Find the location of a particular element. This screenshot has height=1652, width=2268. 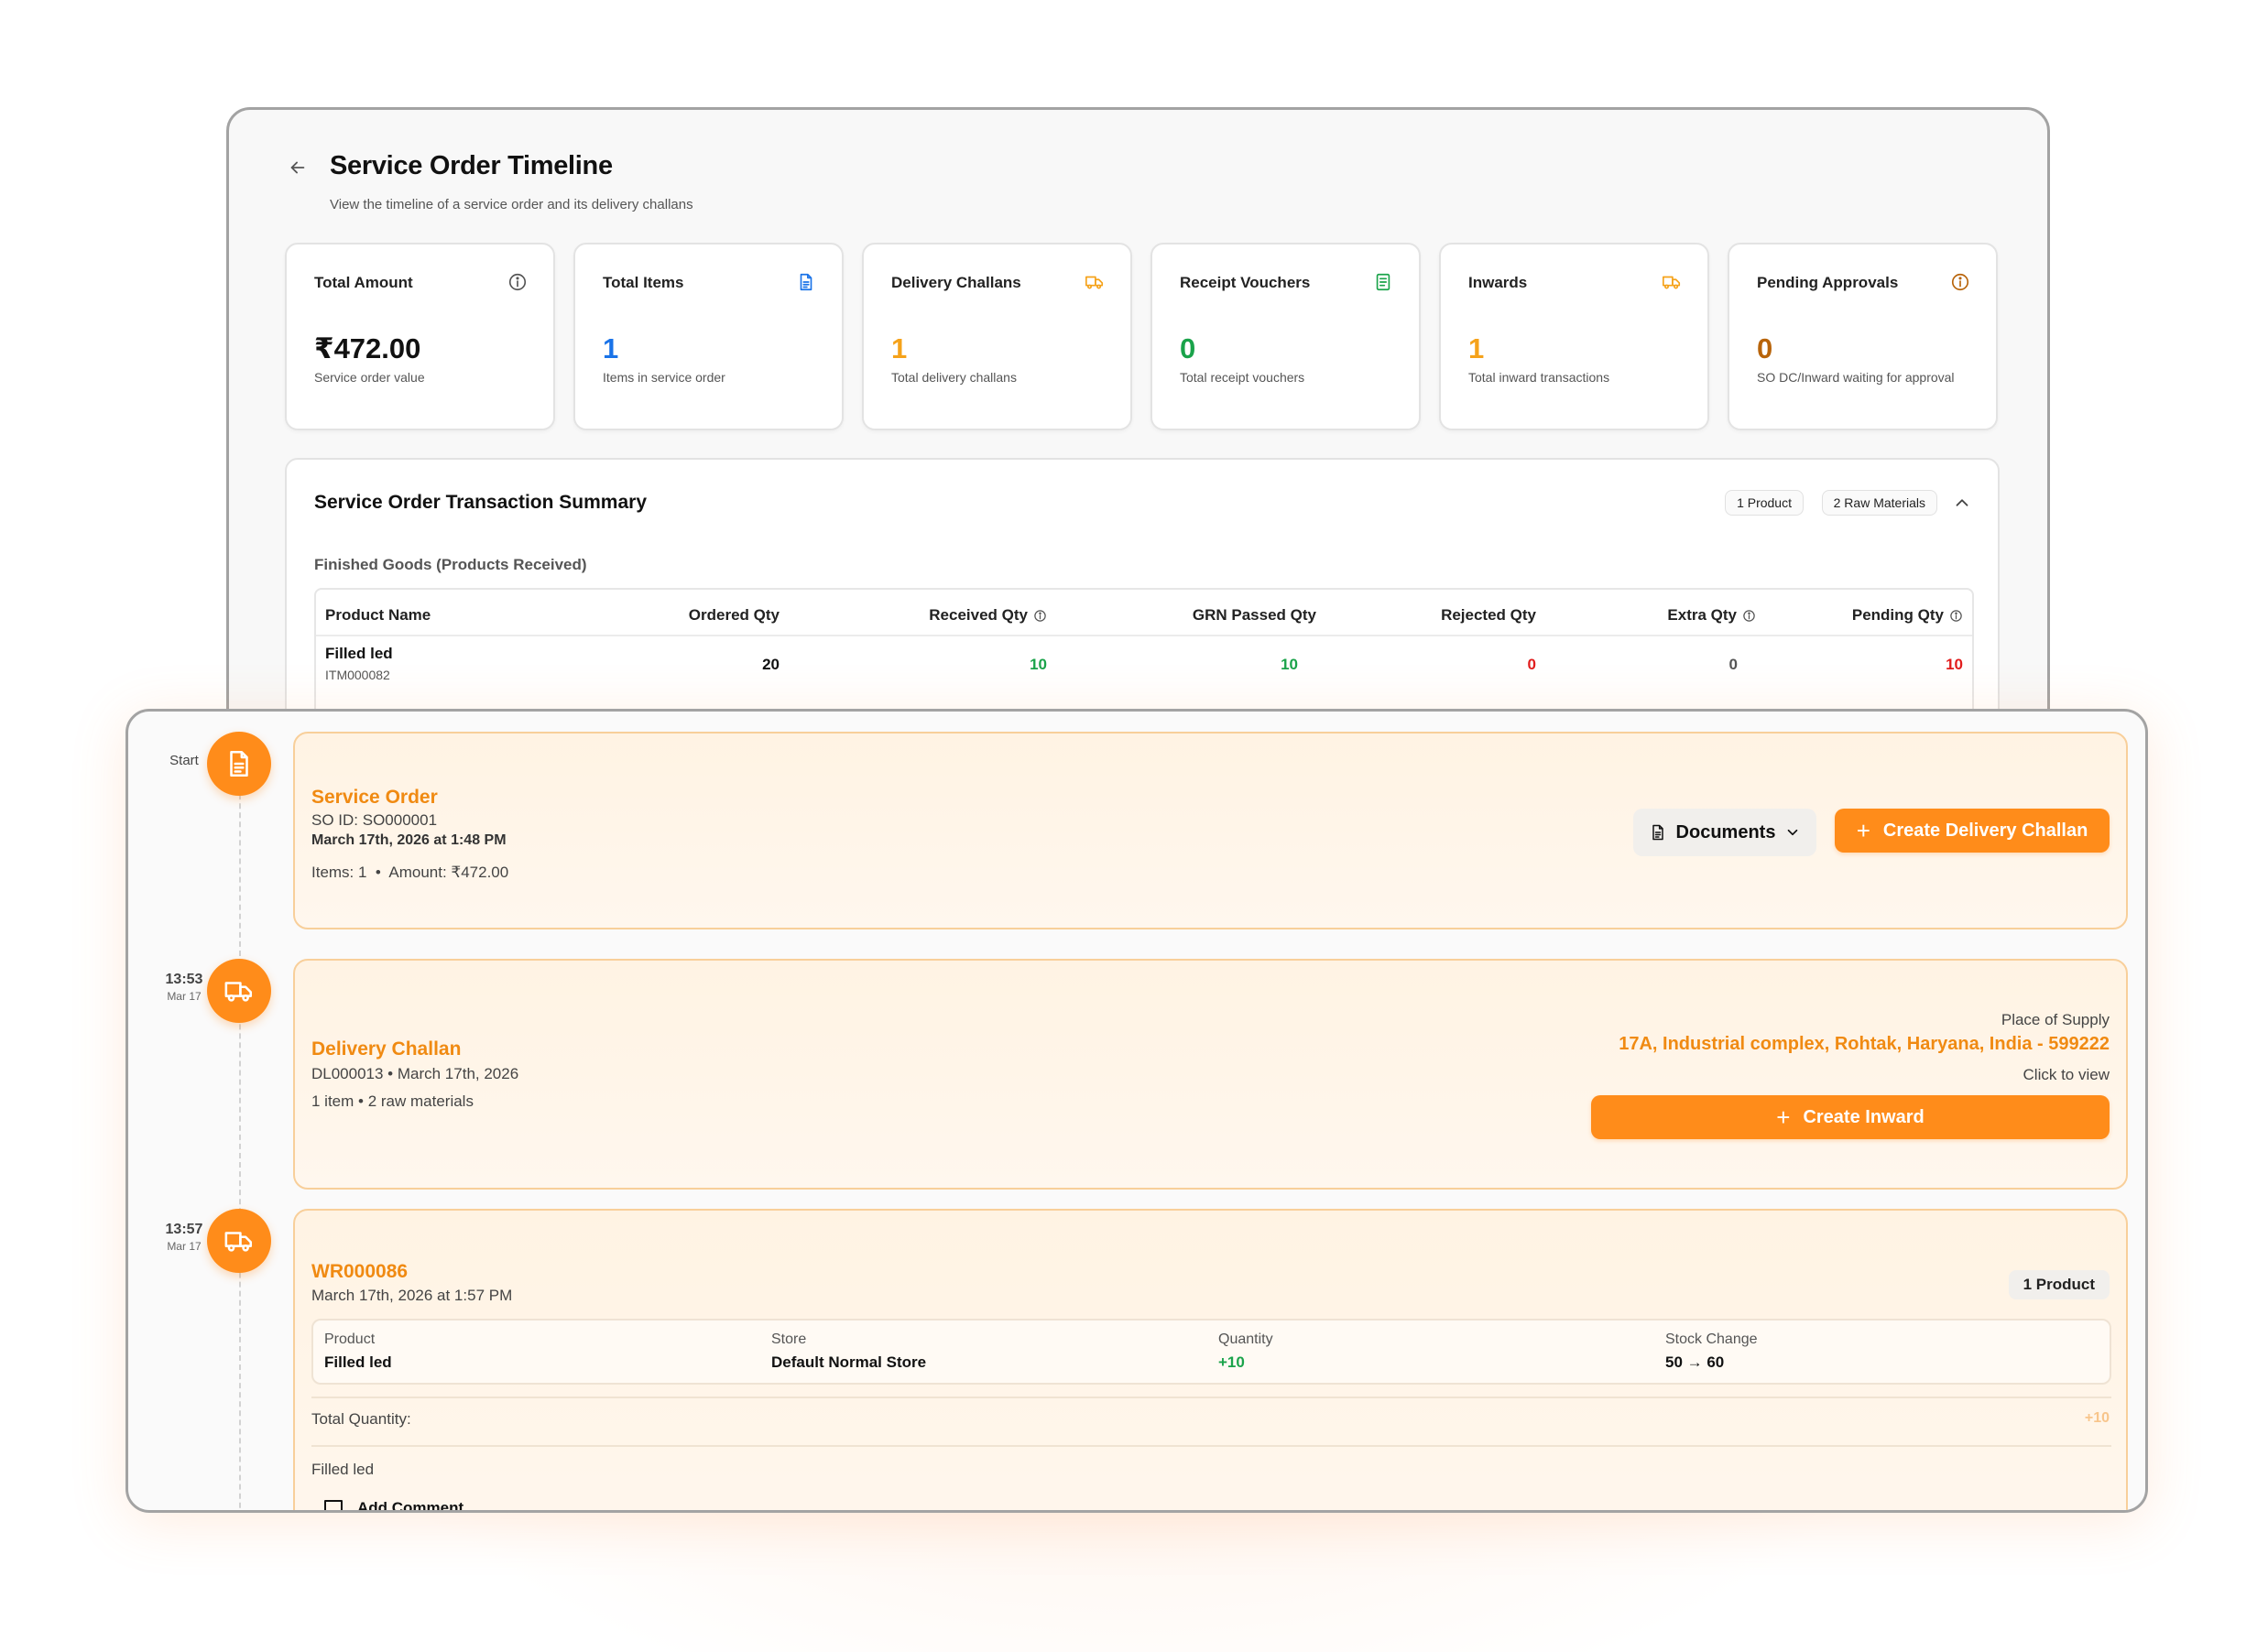

so-id: SO ID: SO000001 is located at coordinates (374, 820).